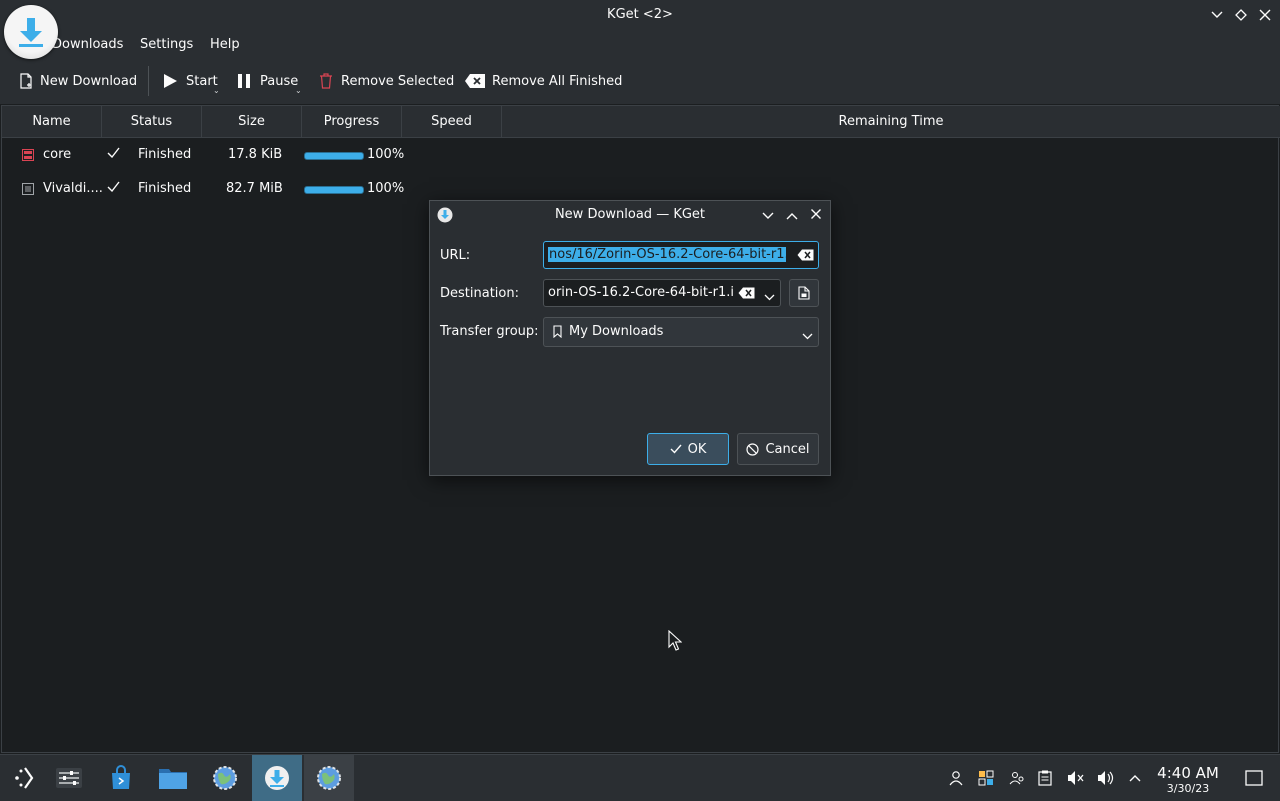 The height and width of the screenshot is (801, 1280). I want to click on kget-app-icon, so click(31, 32).